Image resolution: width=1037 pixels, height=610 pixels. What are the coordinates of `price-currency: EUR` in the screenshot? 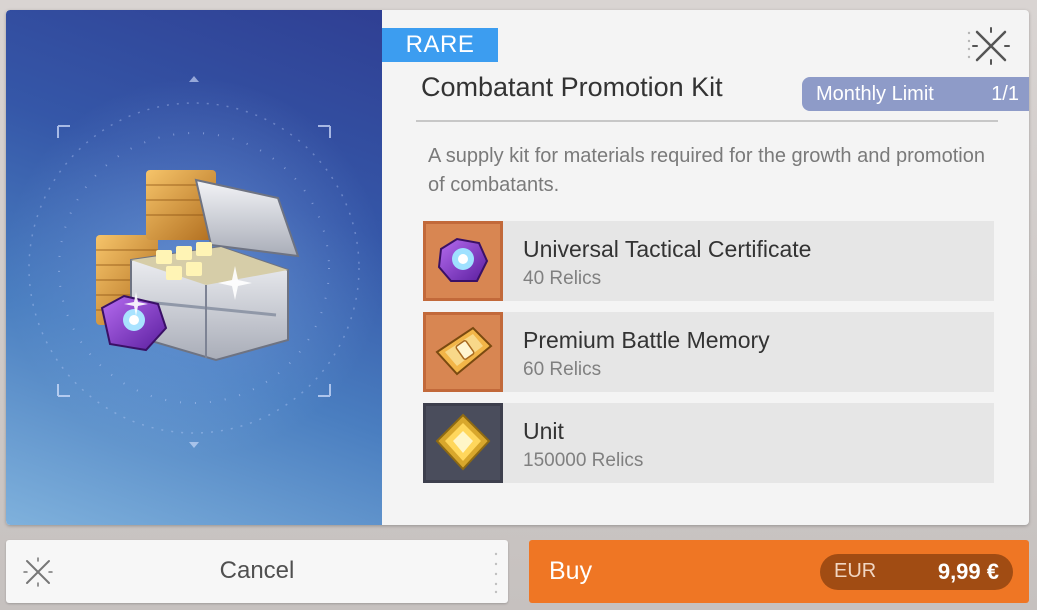 It's located at (855, 571).